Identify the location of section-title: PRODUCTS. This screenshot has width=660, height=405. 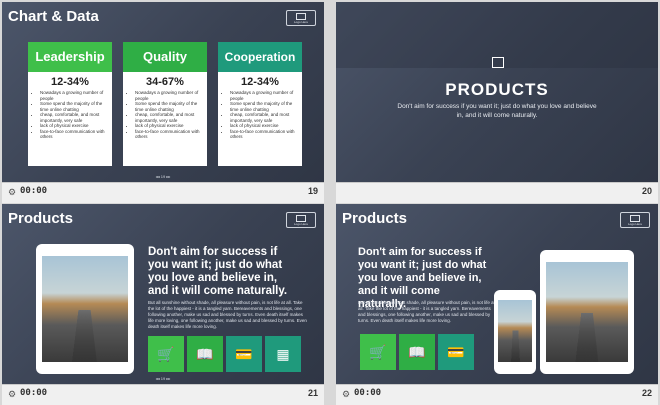
(497, 89).